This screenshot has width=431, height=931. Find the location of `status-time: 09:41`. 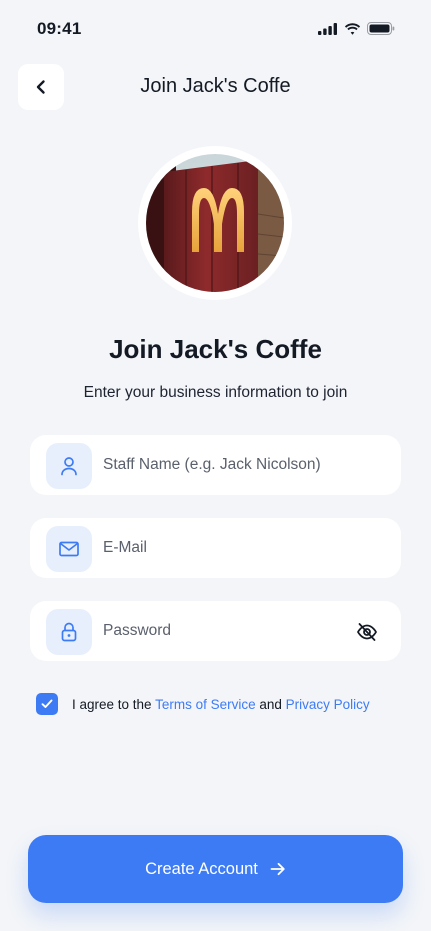

status-time: 09:41 is located at coordinates (59, 28).